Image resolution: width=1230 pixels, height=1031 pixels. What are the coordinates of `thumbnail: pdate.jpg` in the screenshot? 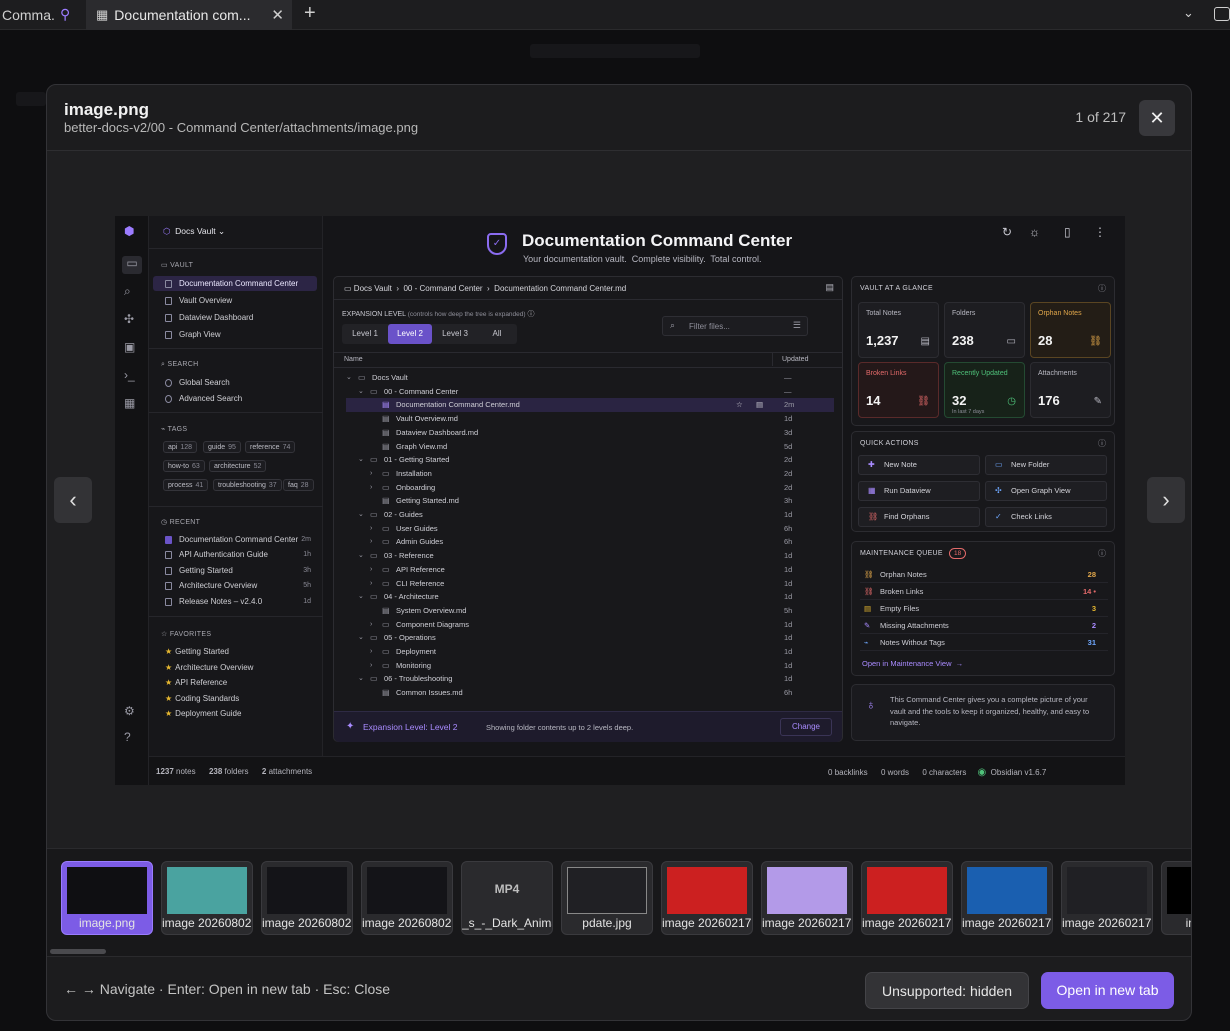 It's located at (607, 898).